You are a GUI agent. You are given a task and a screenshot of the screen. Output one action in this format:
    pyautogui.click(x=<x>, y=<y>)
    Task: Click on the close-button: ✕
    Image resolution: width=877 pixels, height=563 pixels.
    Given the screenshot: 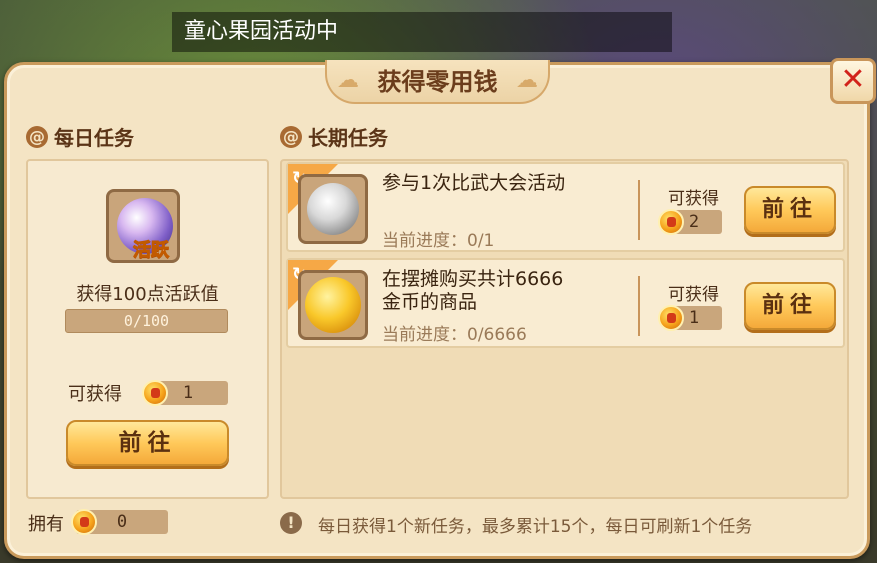 What is the action you would take?
    pyautogui.click(x=853, y=81)
    